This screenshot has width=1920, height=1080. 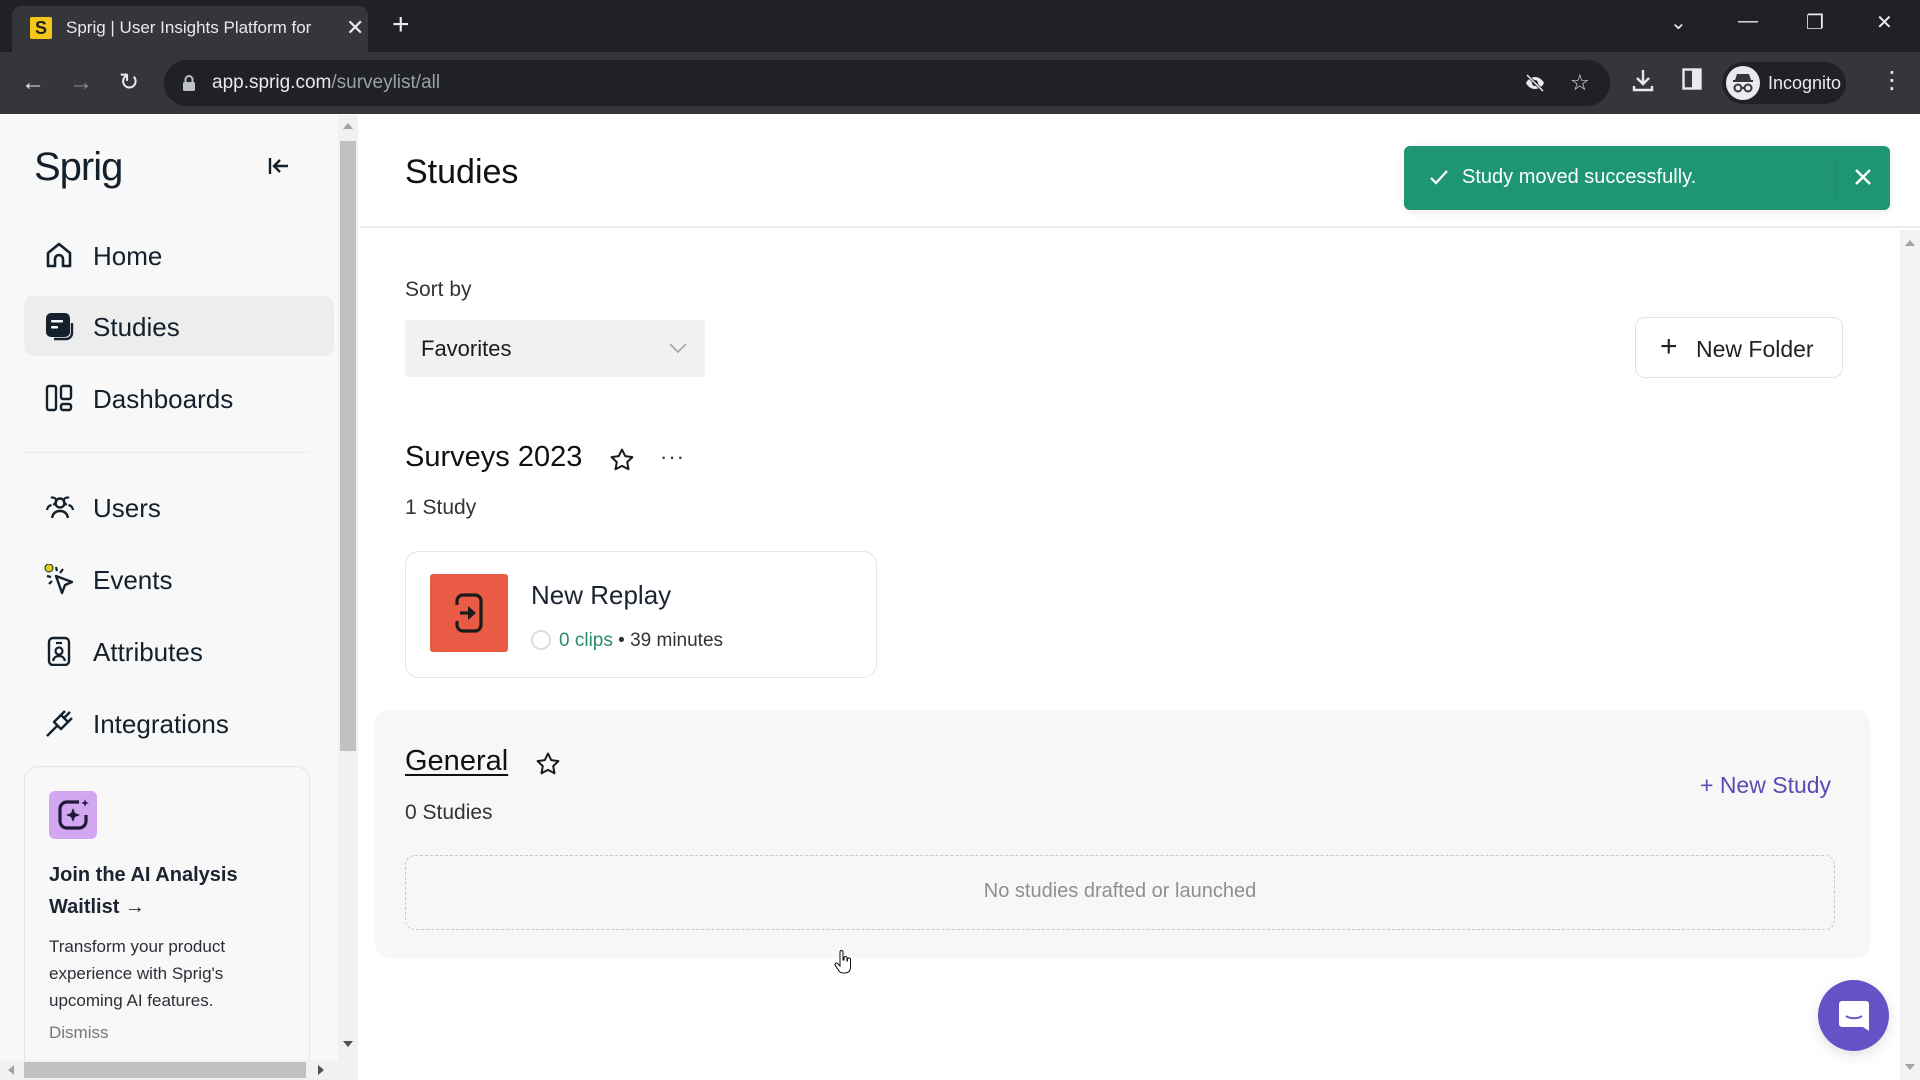 I want to click on sidebar-item-label: Studies, so click(x=136, y=327).